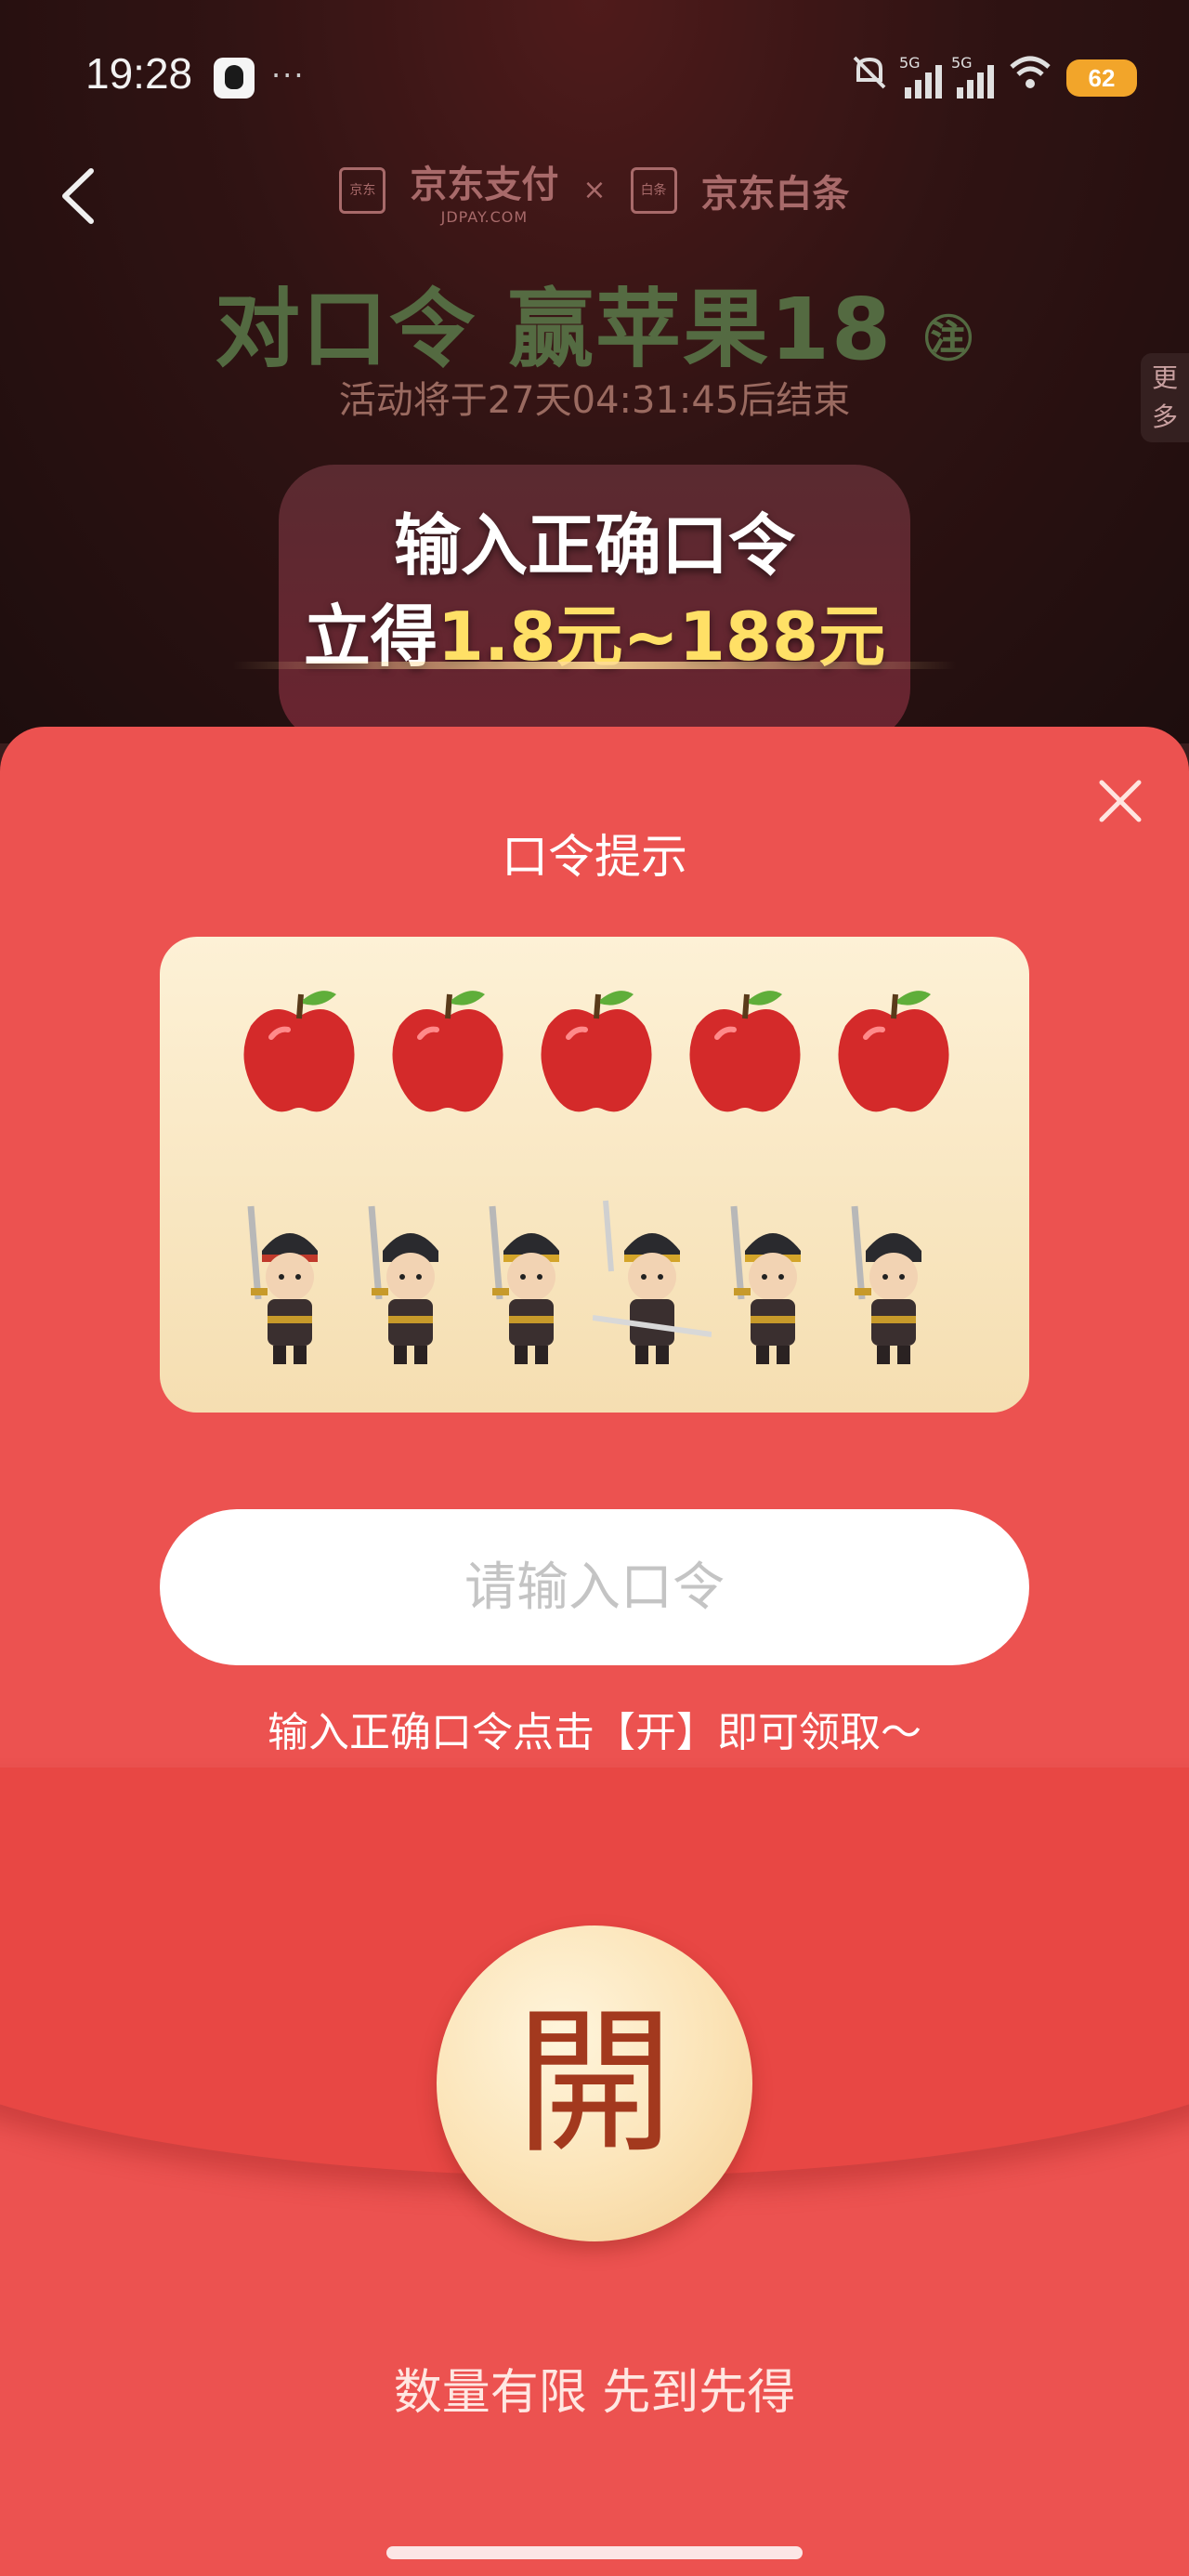  What do you see at coordinates (139, 73) in the screenshot?
I see `status-time: 19:28` at bounding box center [139, 73].